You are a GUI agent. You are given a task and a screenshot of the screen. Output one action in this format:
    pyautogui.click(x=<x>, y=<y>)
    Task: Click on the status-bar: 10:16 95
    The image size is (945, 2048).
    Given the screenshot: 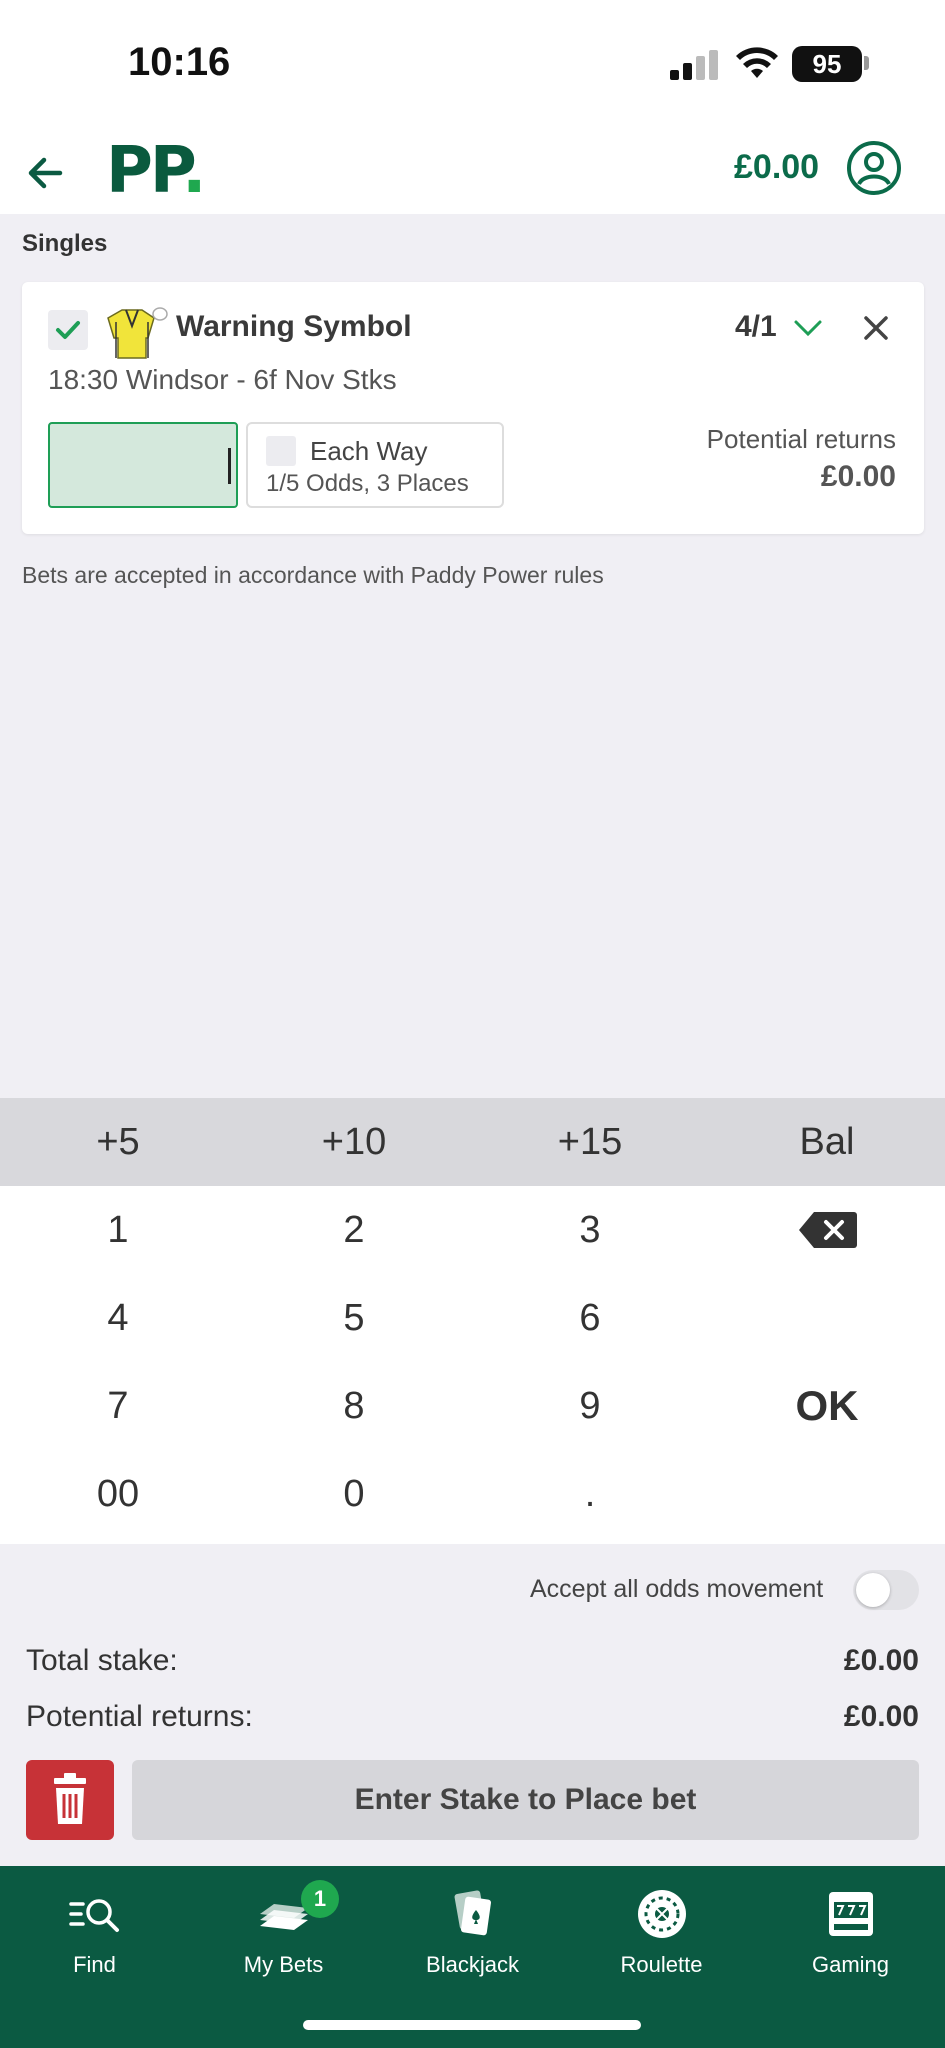 What is the action you would take?
    pyautogui.click(x=472, y=65)
    